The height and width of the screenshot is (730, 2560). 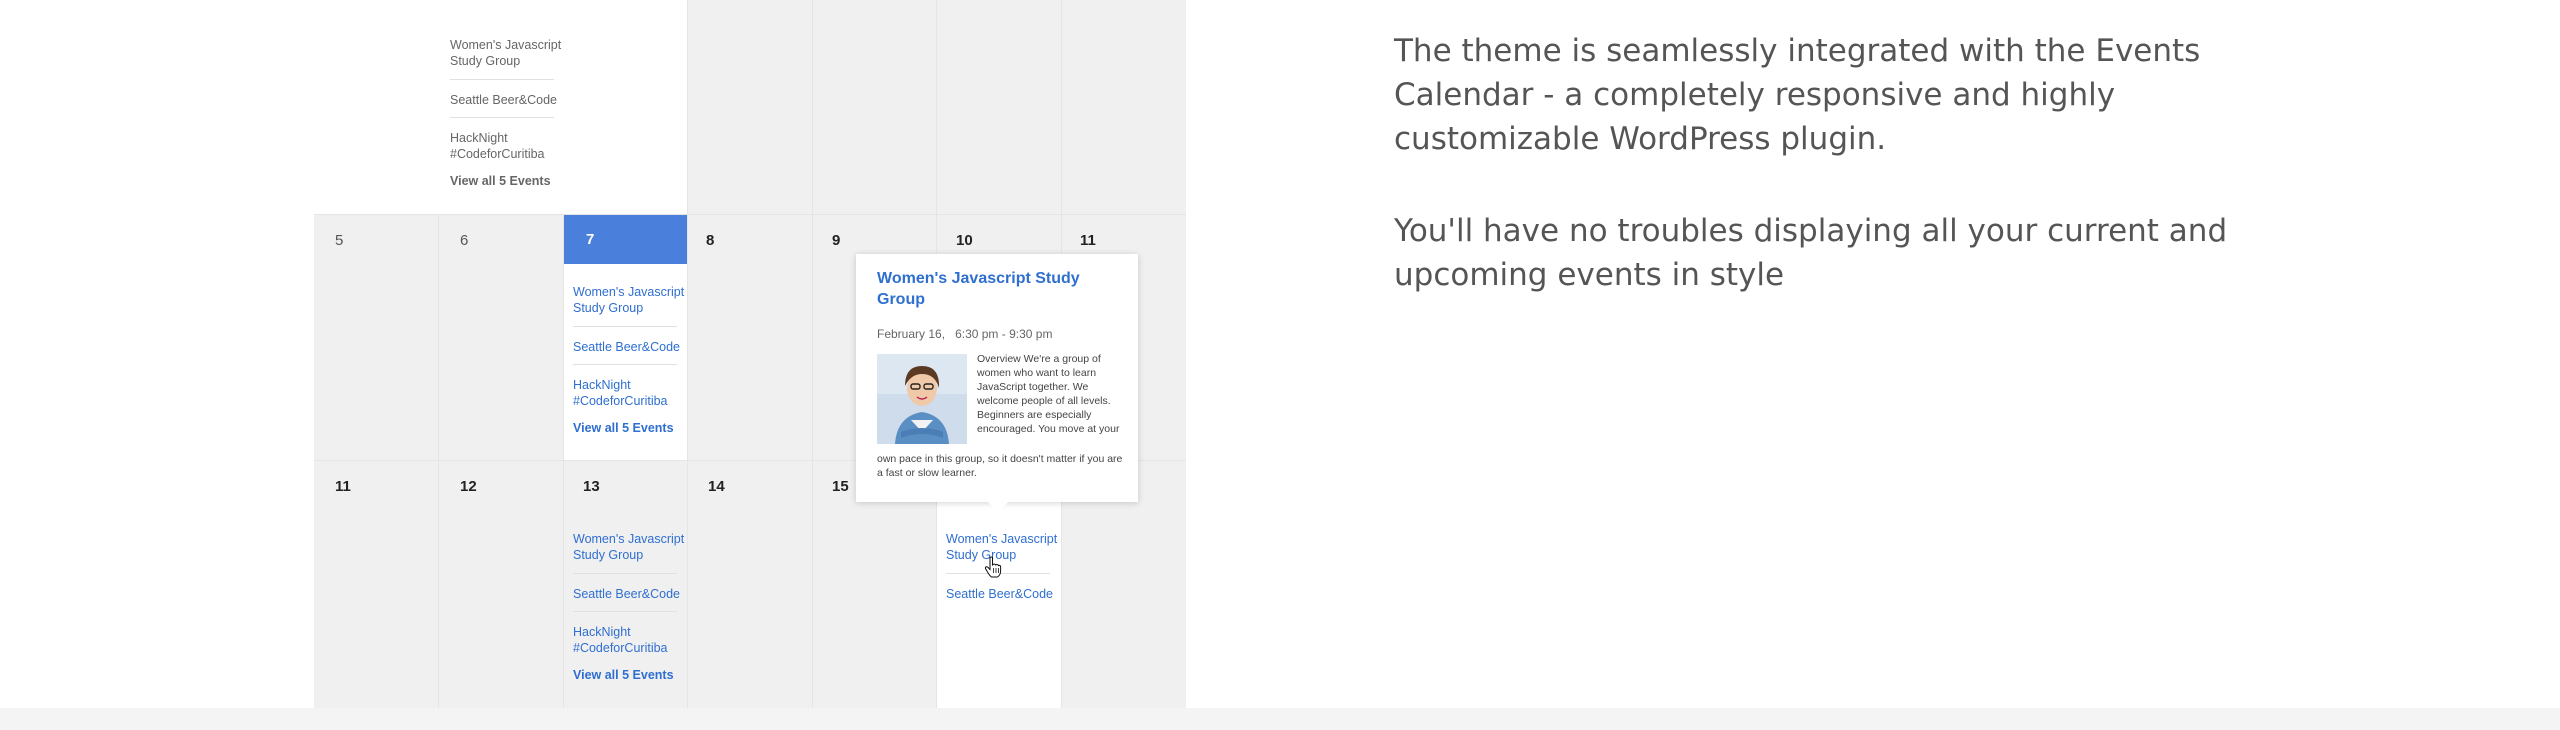 I want to click on day-number: 6, so click(x=464, y=240).